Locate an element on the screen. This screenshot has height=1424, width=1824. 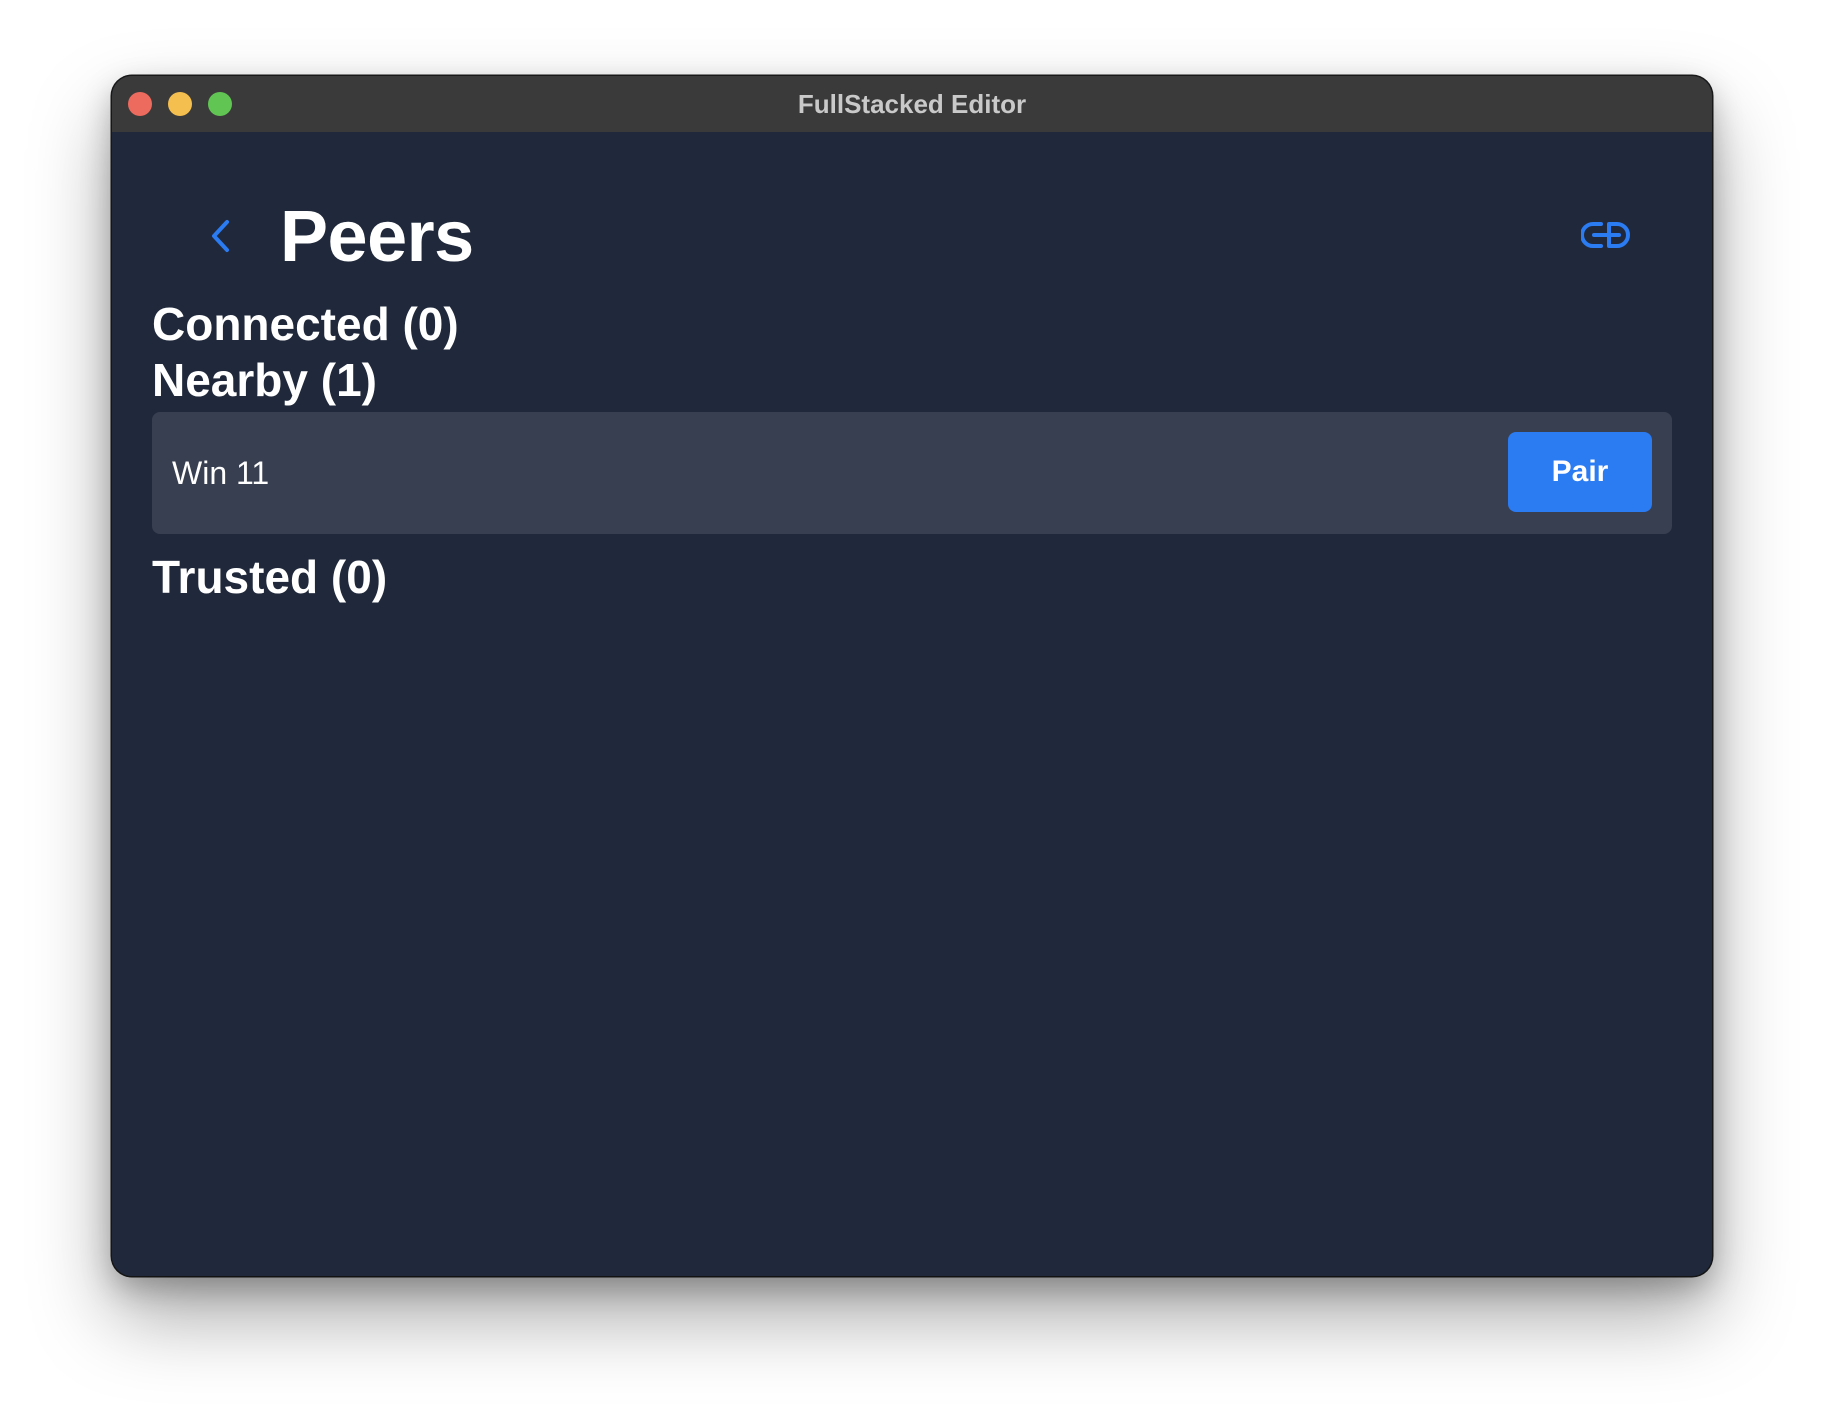
title-bar: FullStacked Editor is located at coordinates (912, 104).